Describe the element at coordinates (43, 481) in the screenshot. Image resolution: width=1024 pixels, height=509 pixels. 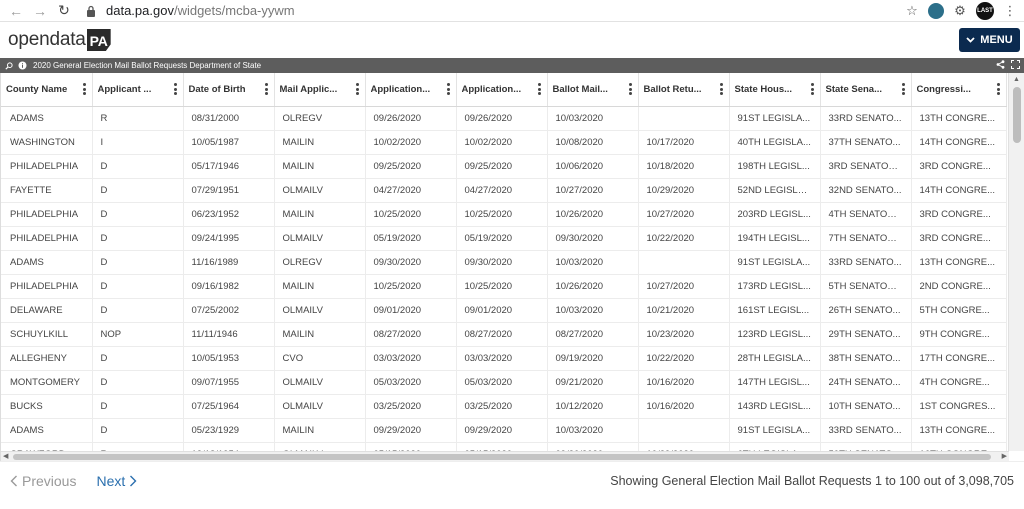
I see `previous-page-link: Previous` at that location.